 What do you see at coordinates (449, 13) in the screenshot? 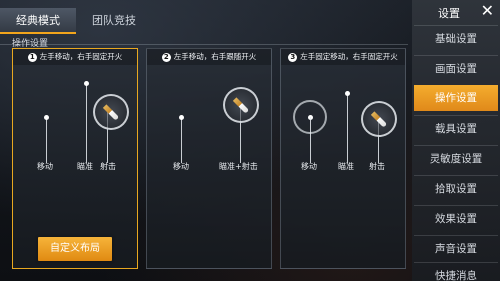
I see `sidebar-title: 设置` at bounding box center [449, 13].